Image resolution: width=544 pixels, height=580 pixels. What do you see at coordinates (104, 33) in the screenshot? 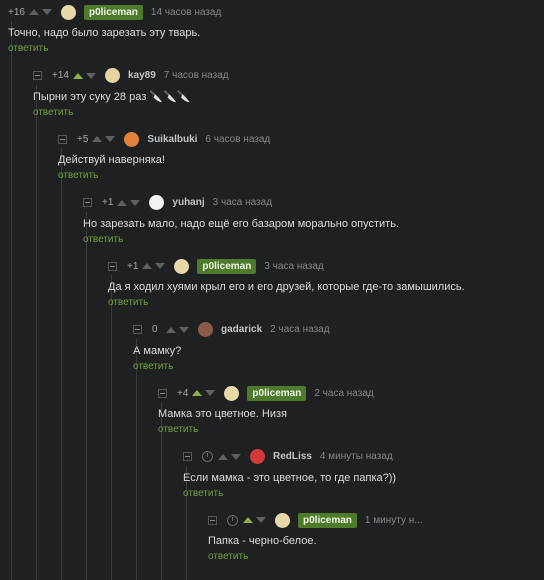
I see `comment-text: Точно, надо было зарезать эту тварь.` at bounding box center [104, 33].